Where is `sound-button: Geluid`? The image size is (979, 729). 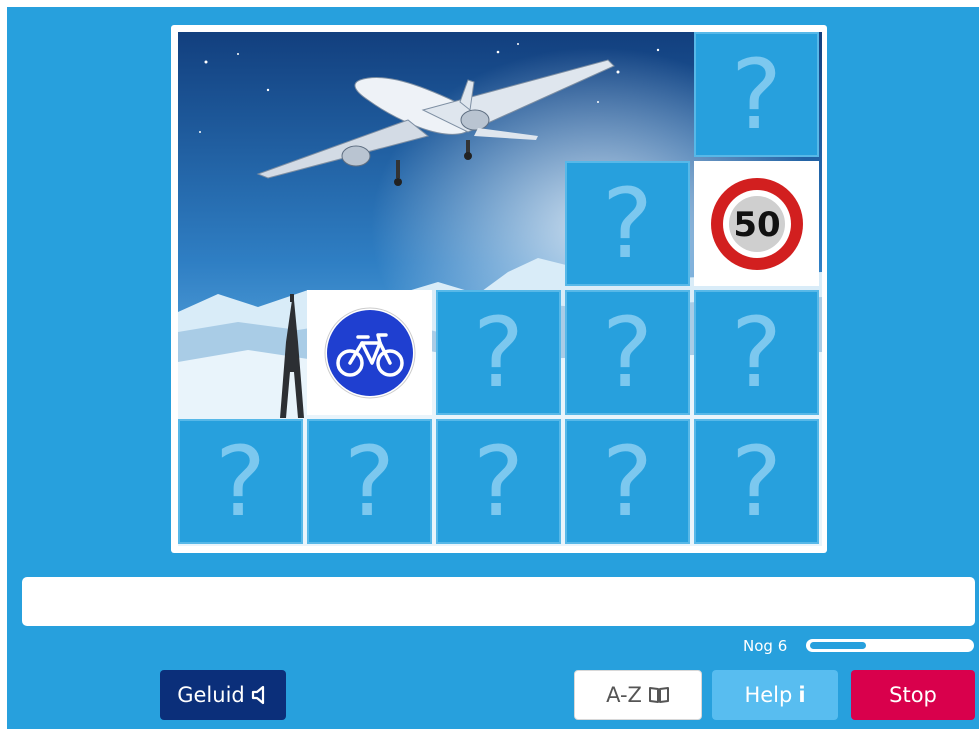
sound-button: Geluid is located at coordinates (223, 695).